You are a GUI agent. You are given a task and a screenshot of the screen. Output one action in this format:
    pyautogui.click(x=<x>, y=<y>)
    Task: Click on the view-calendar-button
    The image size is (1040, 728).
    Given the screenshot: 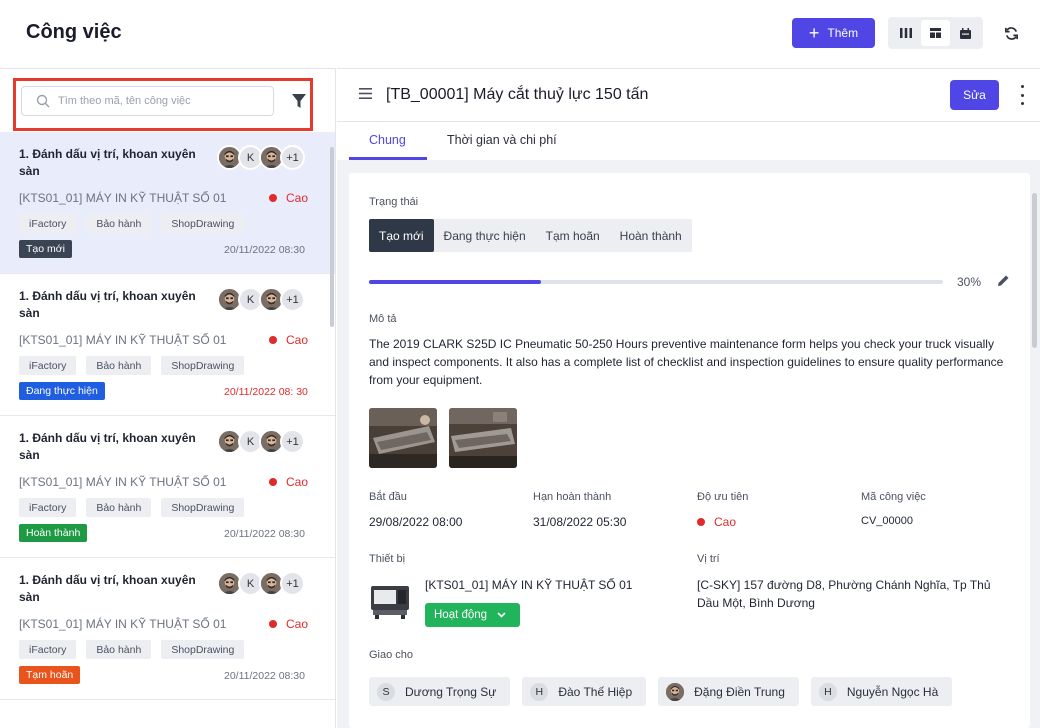 What is the action you would take?
    pyautogui.click(x=965, y=33)
    